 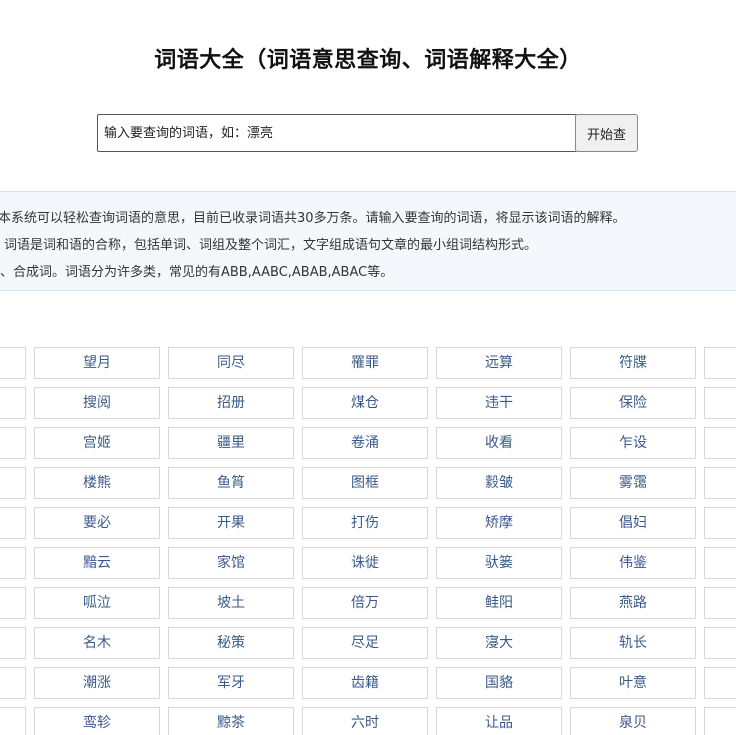 What do you see at coordinates (499, 721) in the screenshot?
I see `word-link: 让品` at bounding box center [499, 721].